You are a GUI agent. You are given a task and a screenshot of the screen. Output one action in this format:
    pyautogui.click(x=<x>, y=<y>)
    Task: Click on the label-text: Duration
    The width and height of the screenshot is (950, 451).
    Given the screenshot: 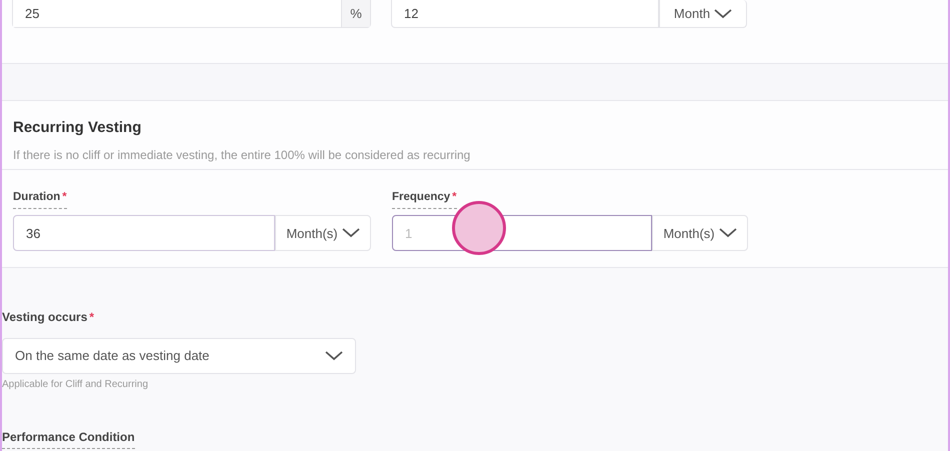 What is the action you would take?
    pyautogui.click(x=36, y=197)
    